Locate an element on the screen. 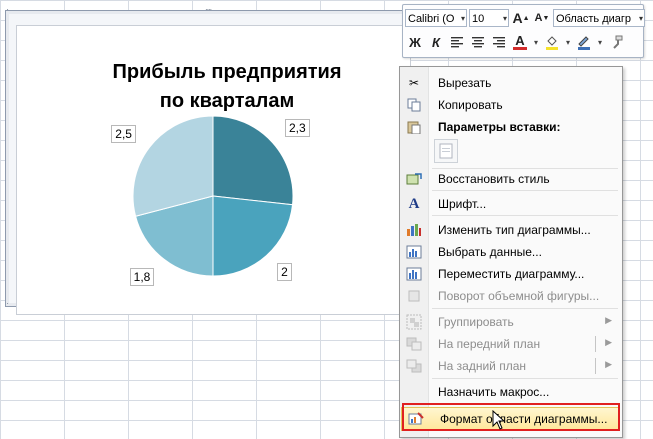 The height and width of the screenshot is (439, 653). align-center-icon is located at coordinates (478, 42).